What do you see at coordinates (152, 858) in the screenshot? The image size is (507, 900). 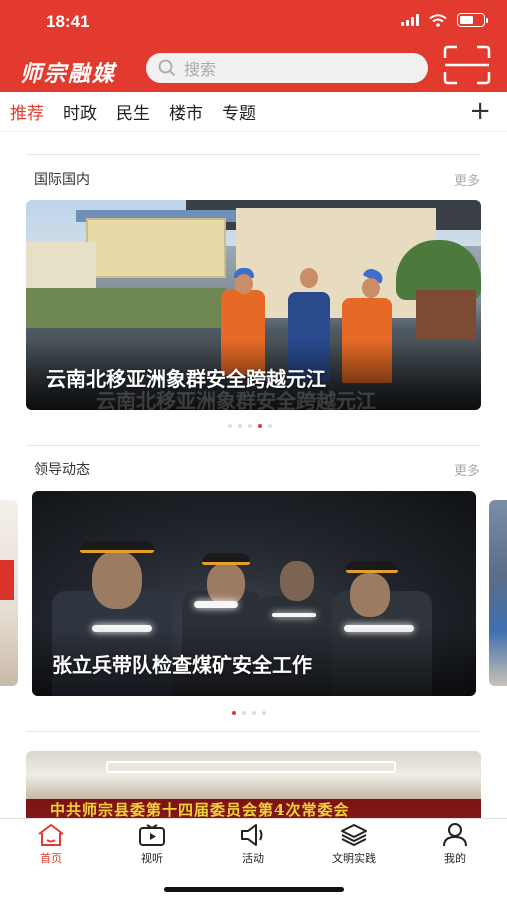 I see `nav-label: 视听` at bounding box center [152, 858].